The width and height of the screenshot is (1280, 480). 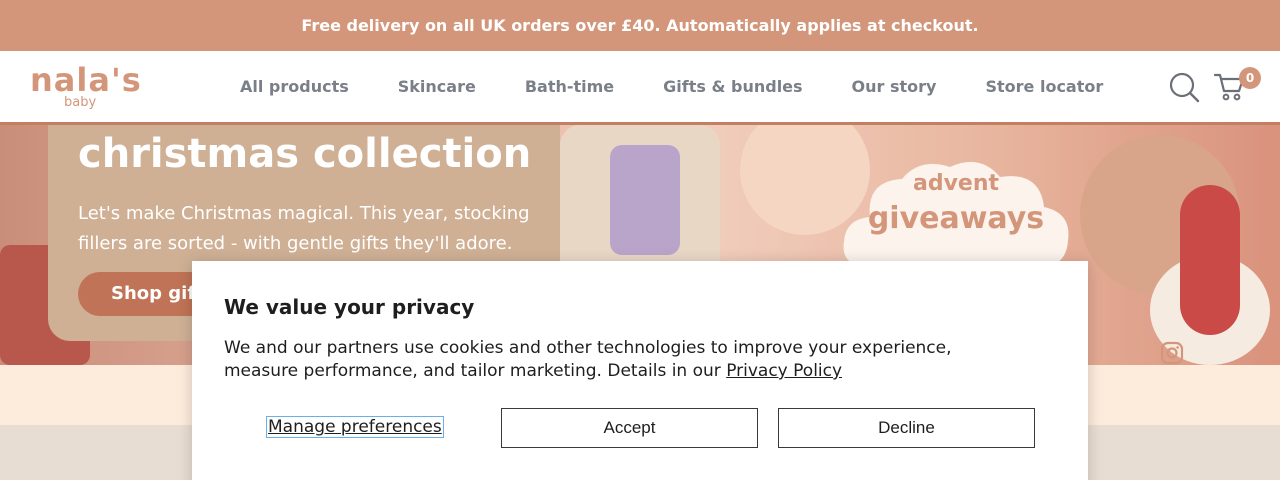 I want to click on nav-our-story: Our story, so click(x=894, y=86).